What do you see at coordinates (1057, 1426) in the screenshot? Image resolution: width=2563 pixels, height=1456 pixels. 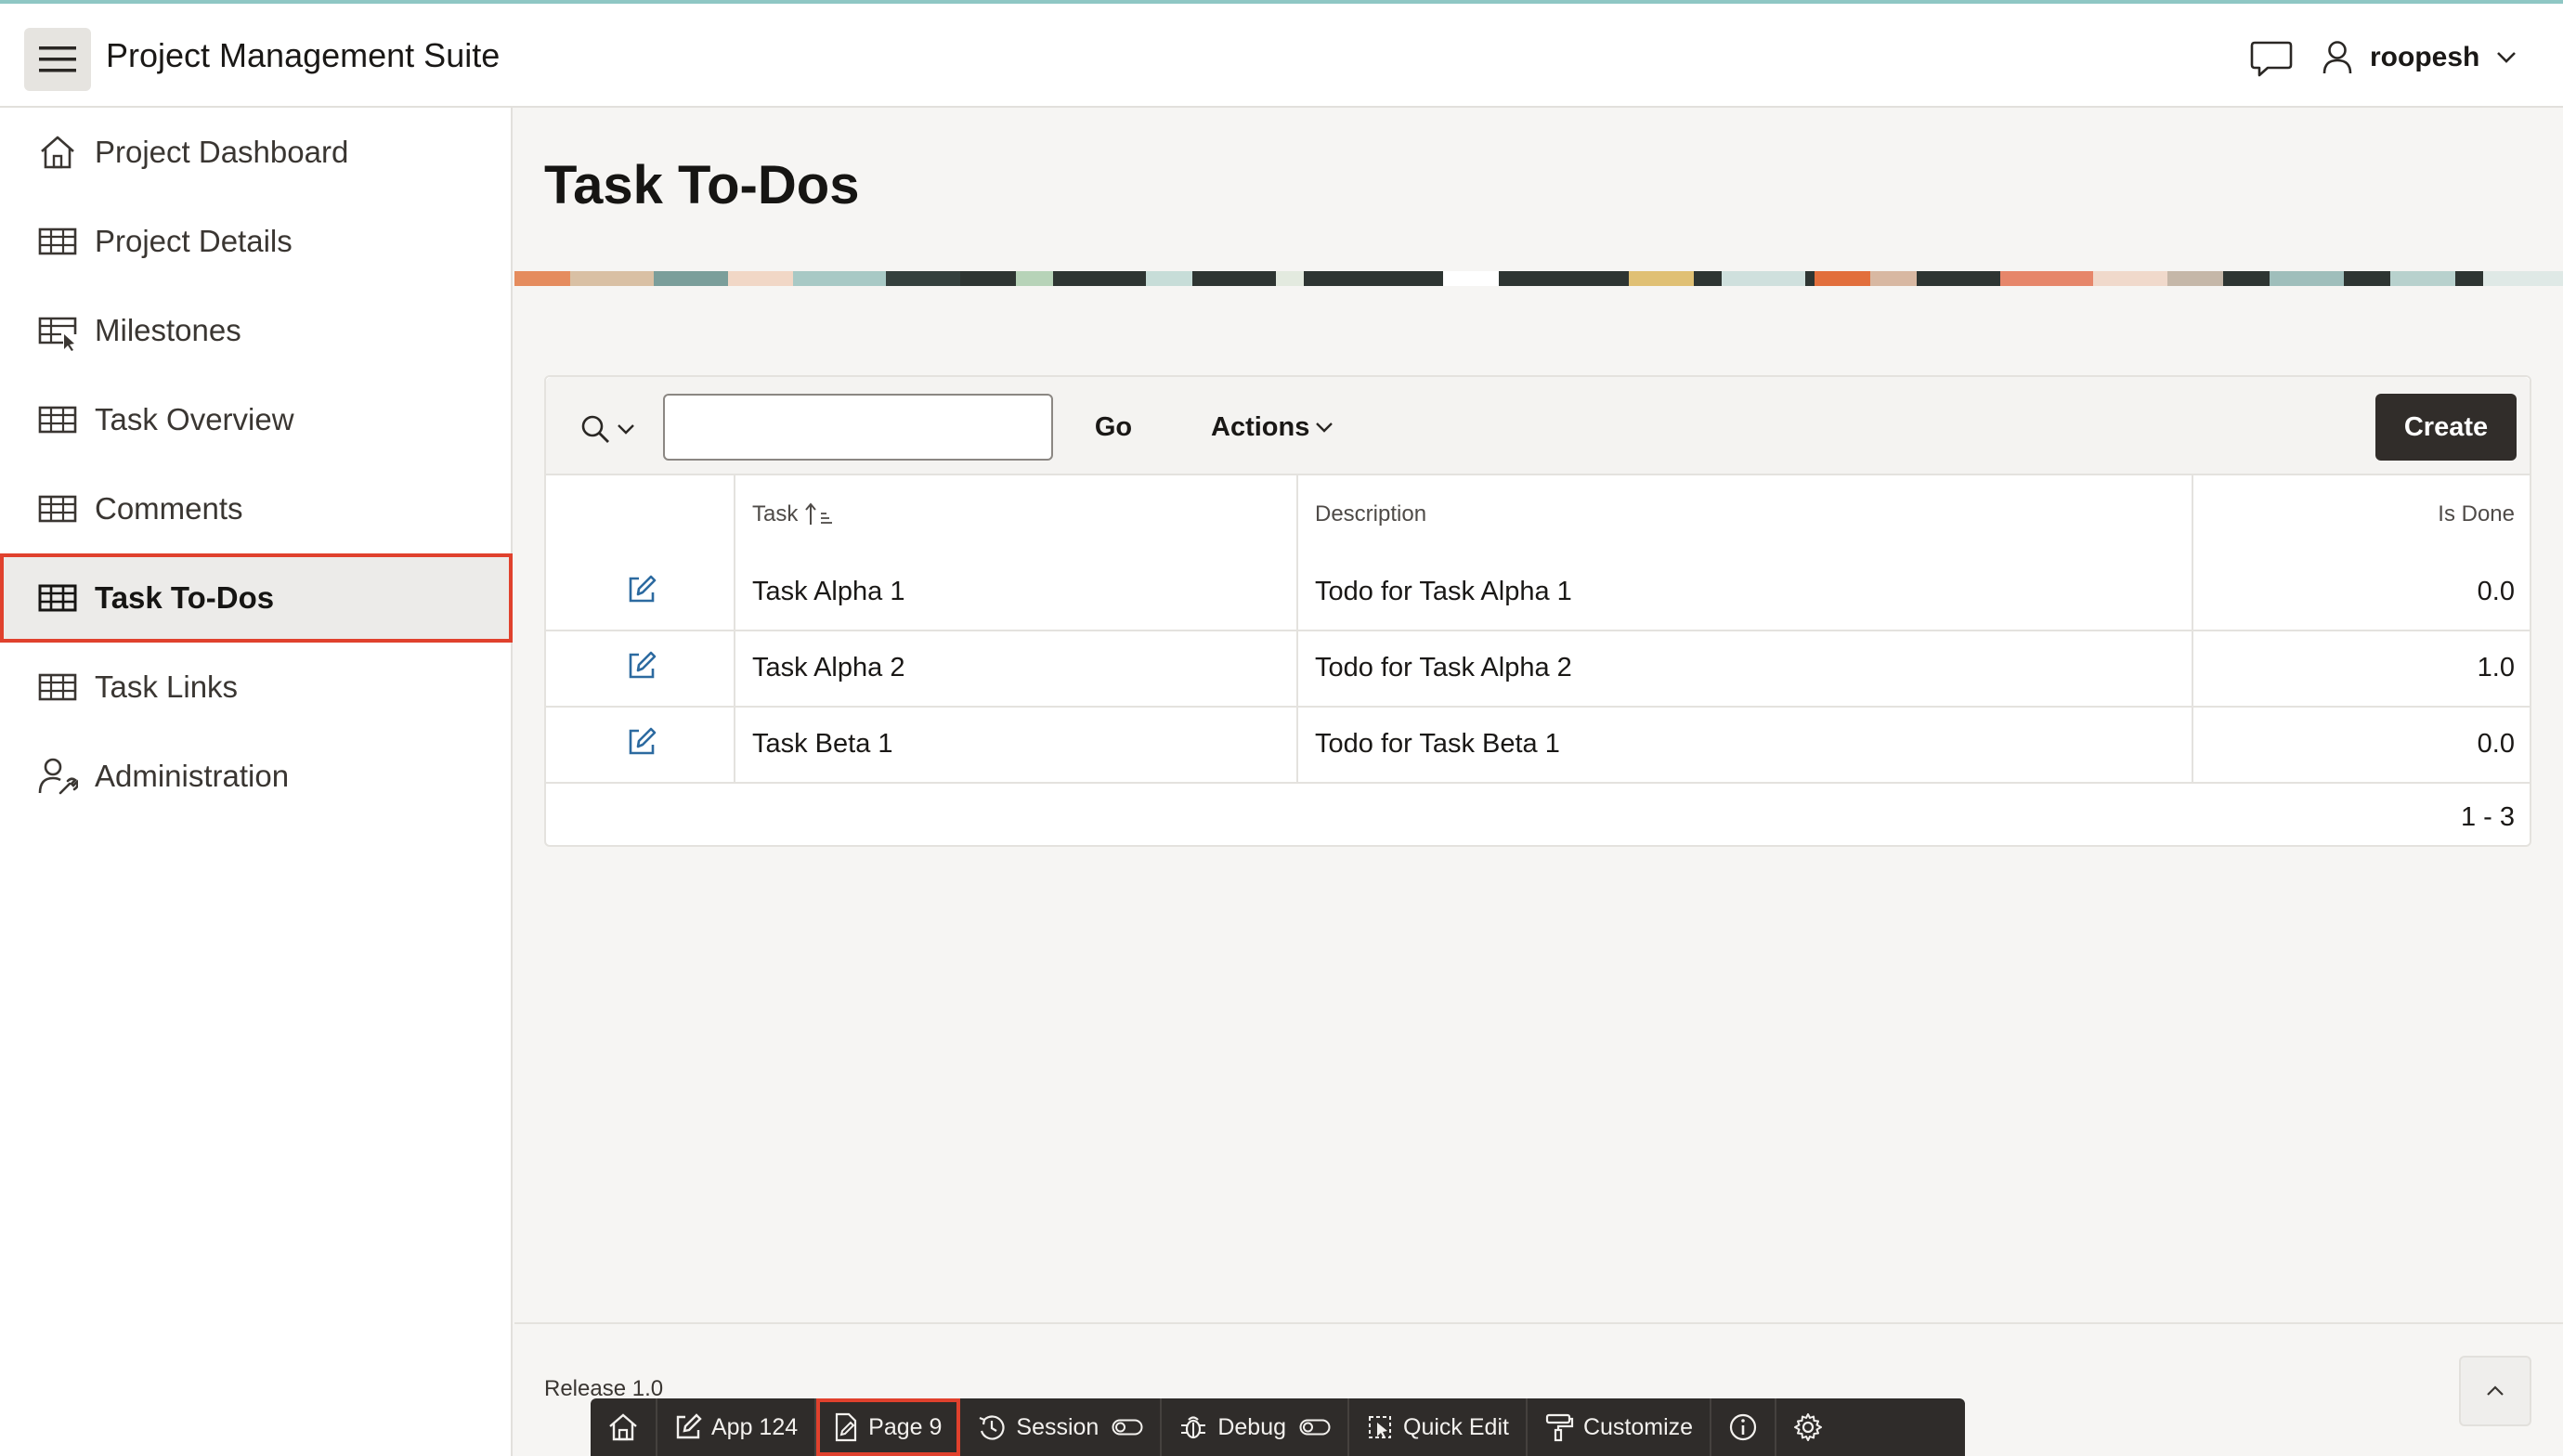 I see `dev-session-label: Session` at bounding box center [1057, 1426].